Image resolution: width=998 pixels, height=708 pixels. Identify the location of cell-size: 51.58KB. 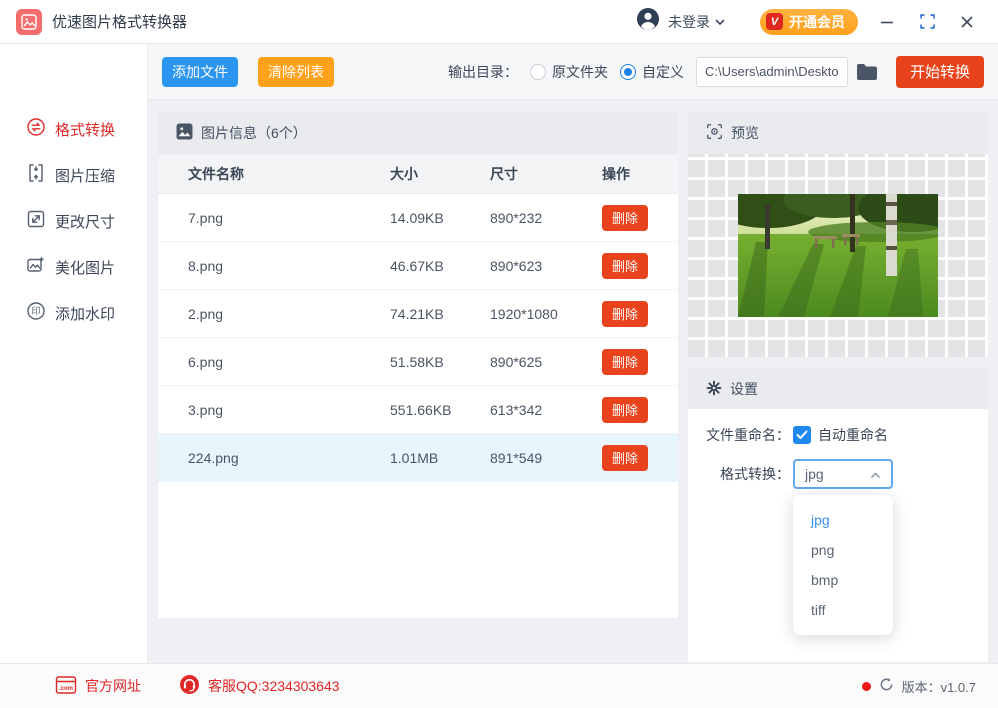
(417, 361).